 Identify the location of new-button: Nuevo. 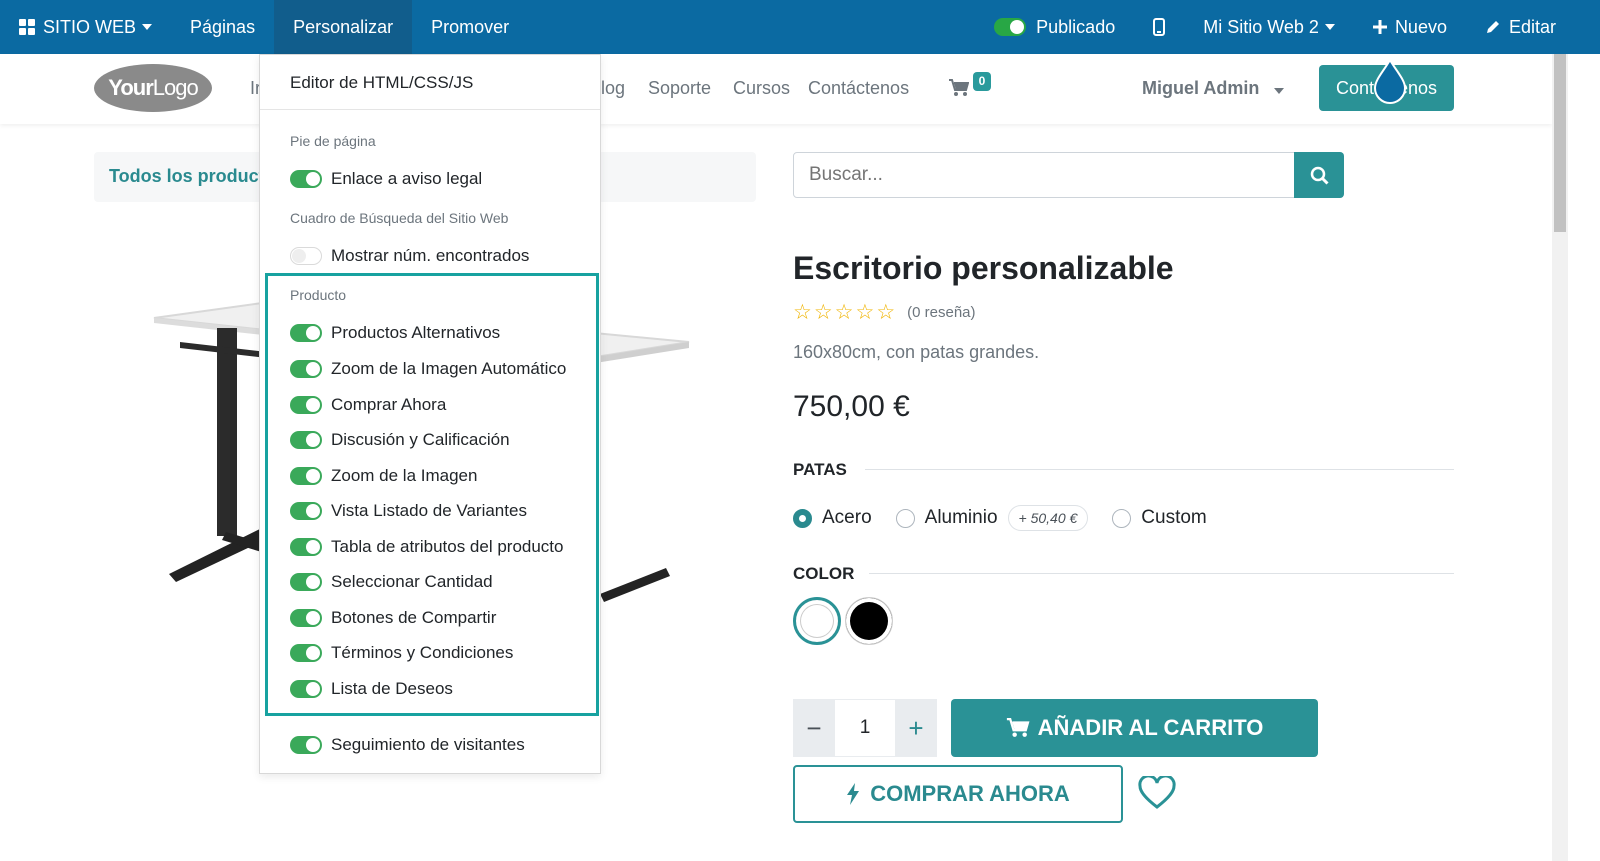
(1410, 27).